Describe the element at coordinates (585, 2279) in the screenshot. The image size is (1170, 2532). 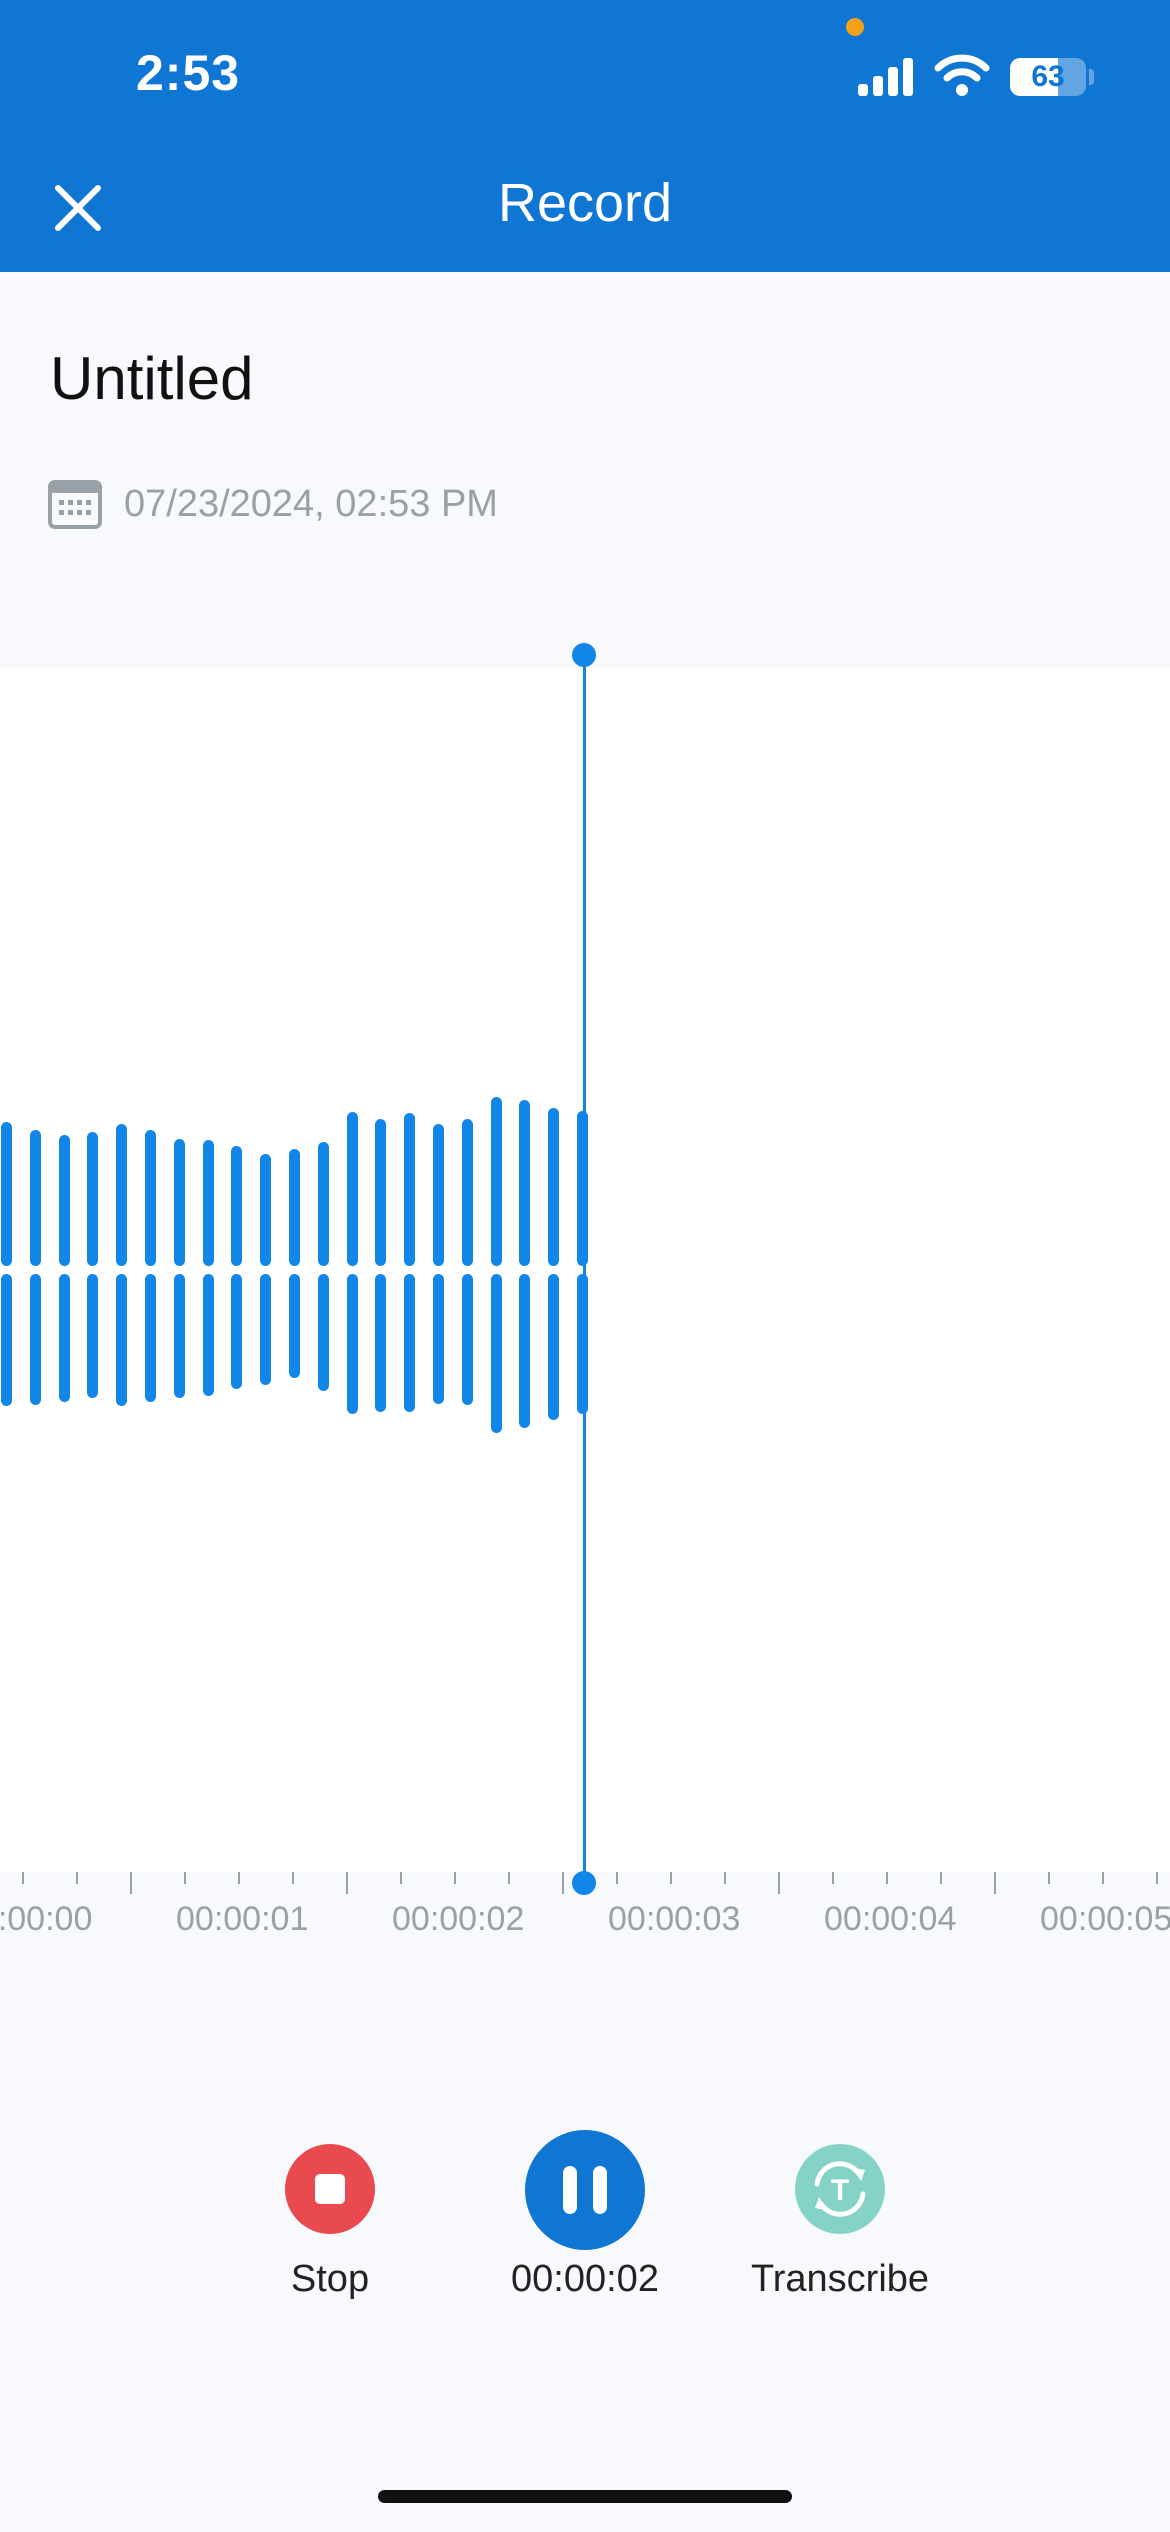
I see `elapsed-time: 00:00:02` at that location.